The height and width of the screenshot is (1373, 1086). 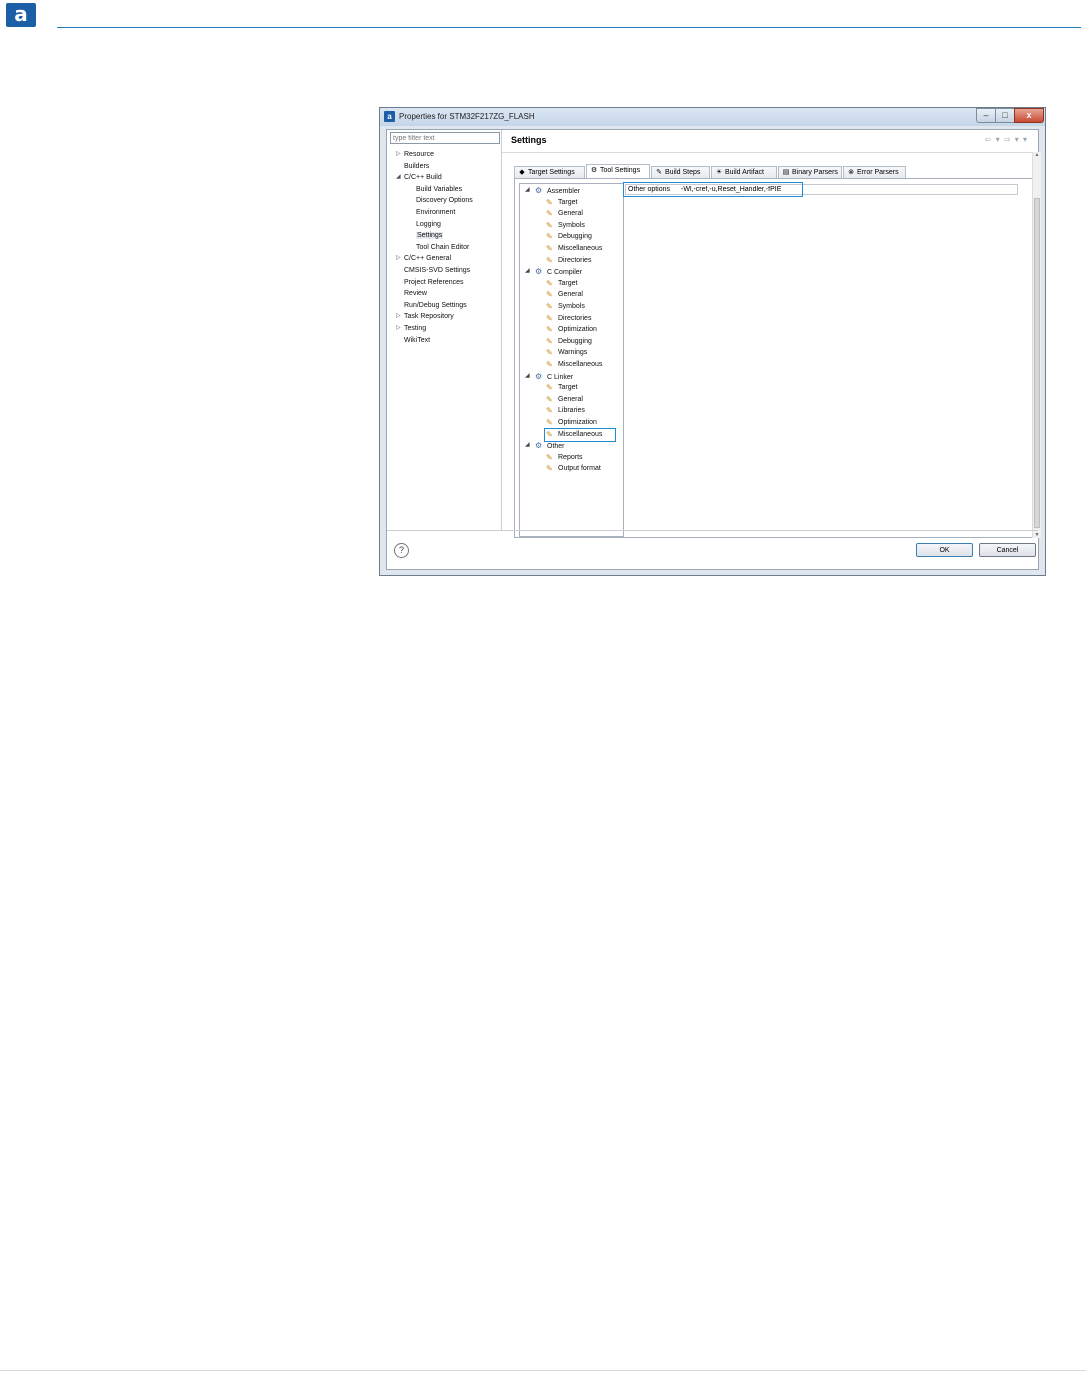 I want to click on nav-item-c-c-general: C/C++ General, so click(x=427, y=258).